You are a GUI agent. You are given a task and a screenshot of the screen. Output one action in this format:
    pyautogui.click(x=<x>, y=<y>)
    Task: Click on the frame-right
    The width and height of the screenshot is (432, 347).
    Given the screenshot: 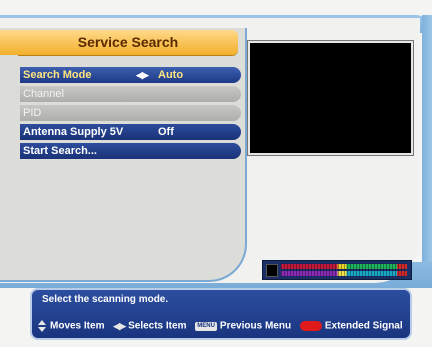 What is the action you would take?
    pyautogui.click(x=427, y=140)
    